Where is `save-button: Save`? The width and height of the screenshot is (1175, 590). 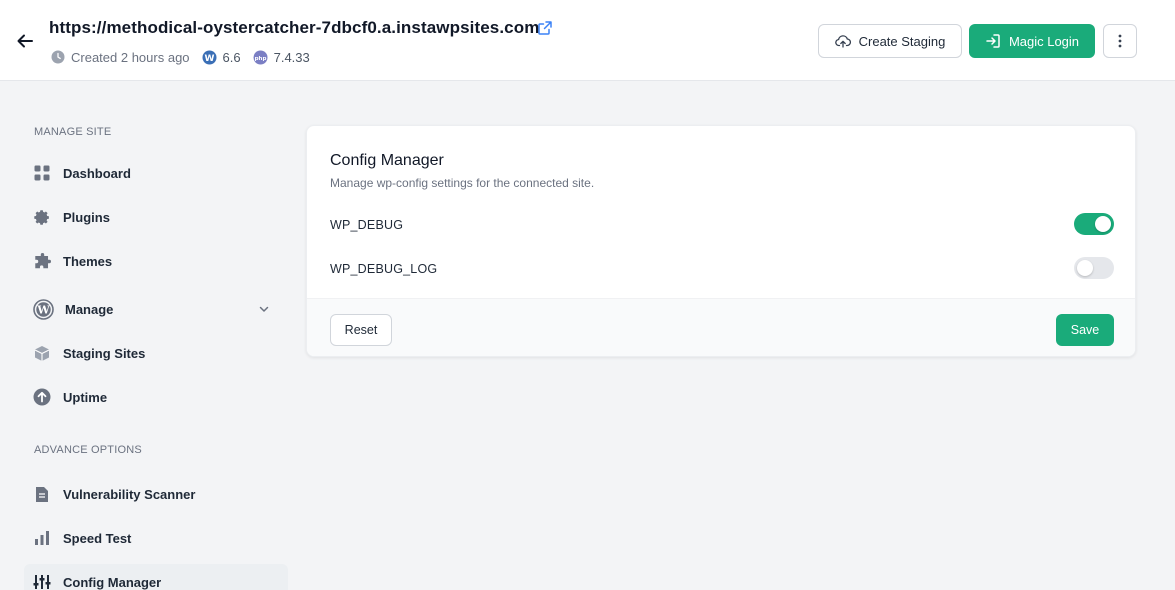
save-button: Save is located at coordinates (1085, 330).